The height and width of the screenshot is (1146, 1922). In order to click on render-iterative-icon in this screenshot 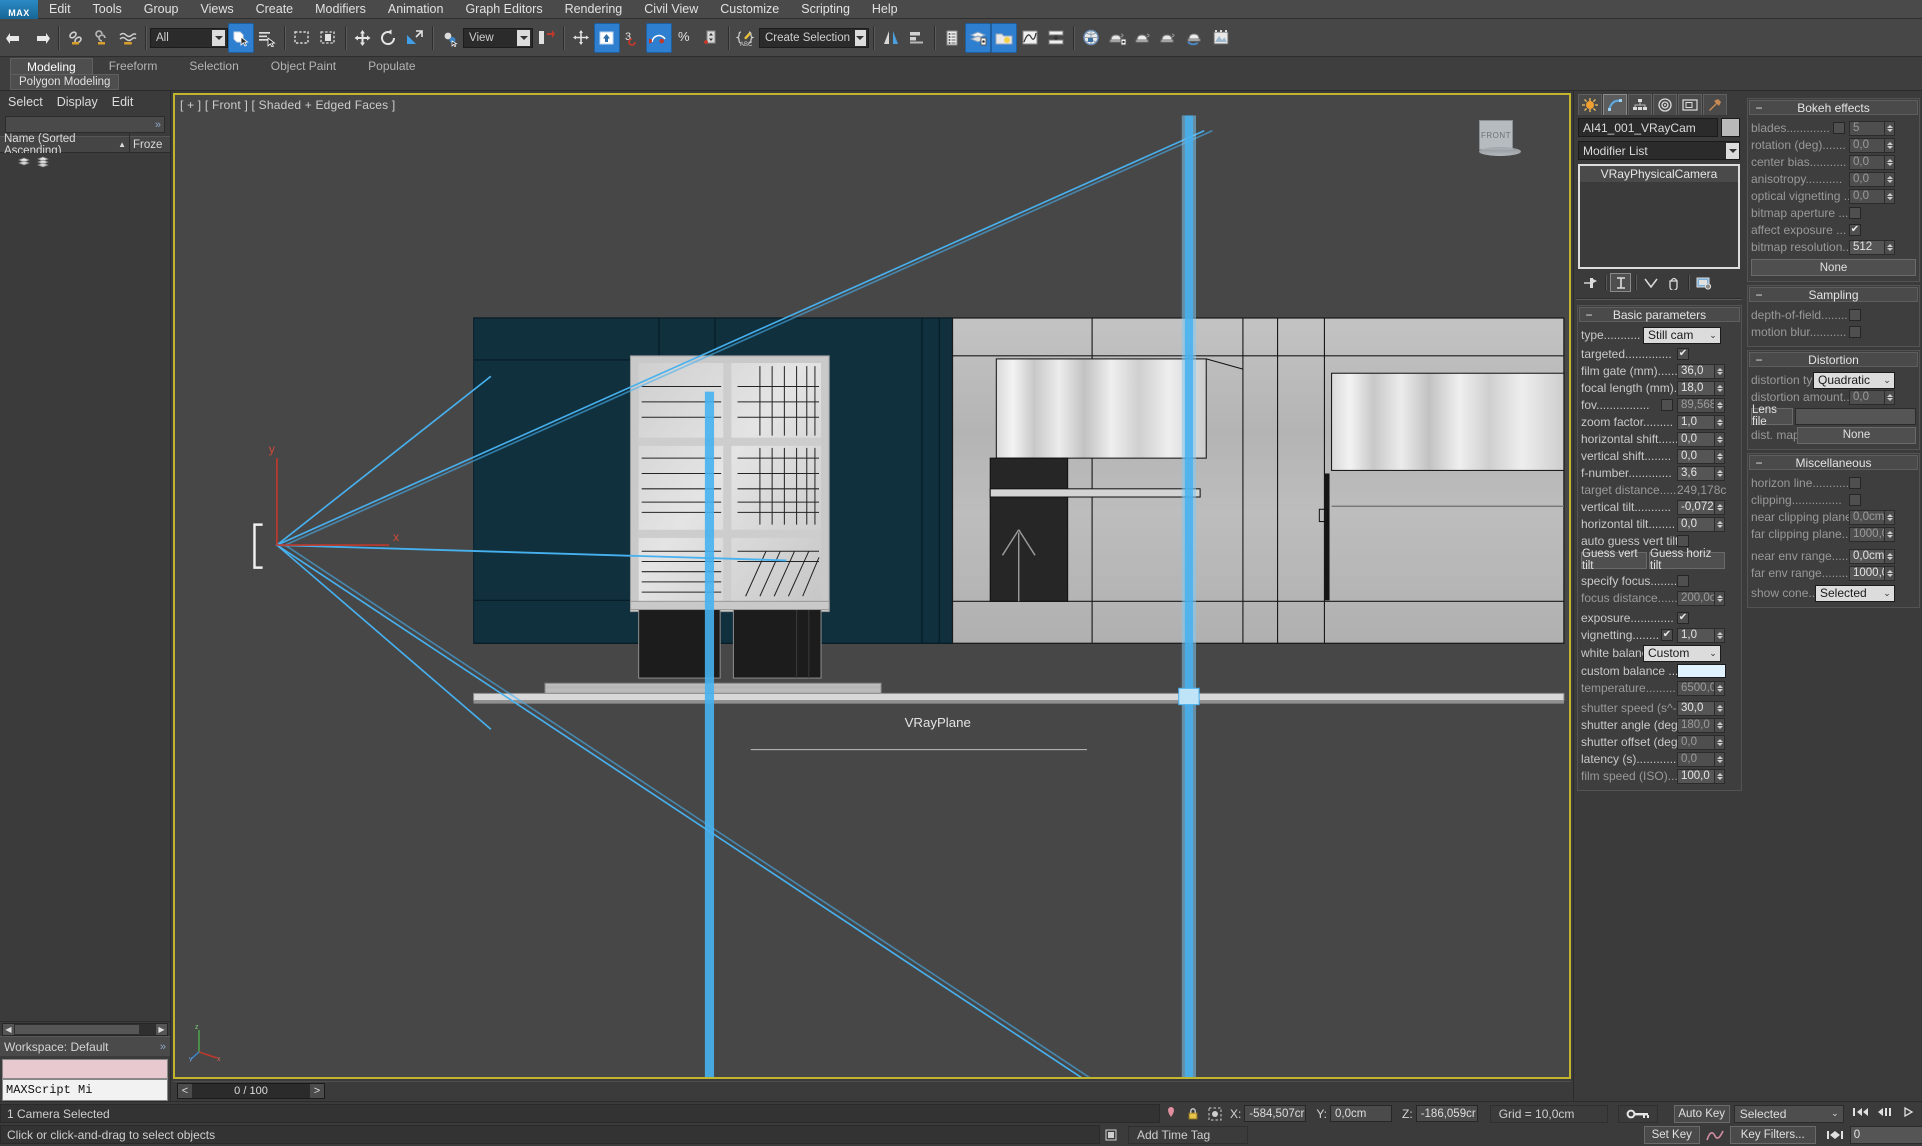, I will do `click(1195, 38)`.